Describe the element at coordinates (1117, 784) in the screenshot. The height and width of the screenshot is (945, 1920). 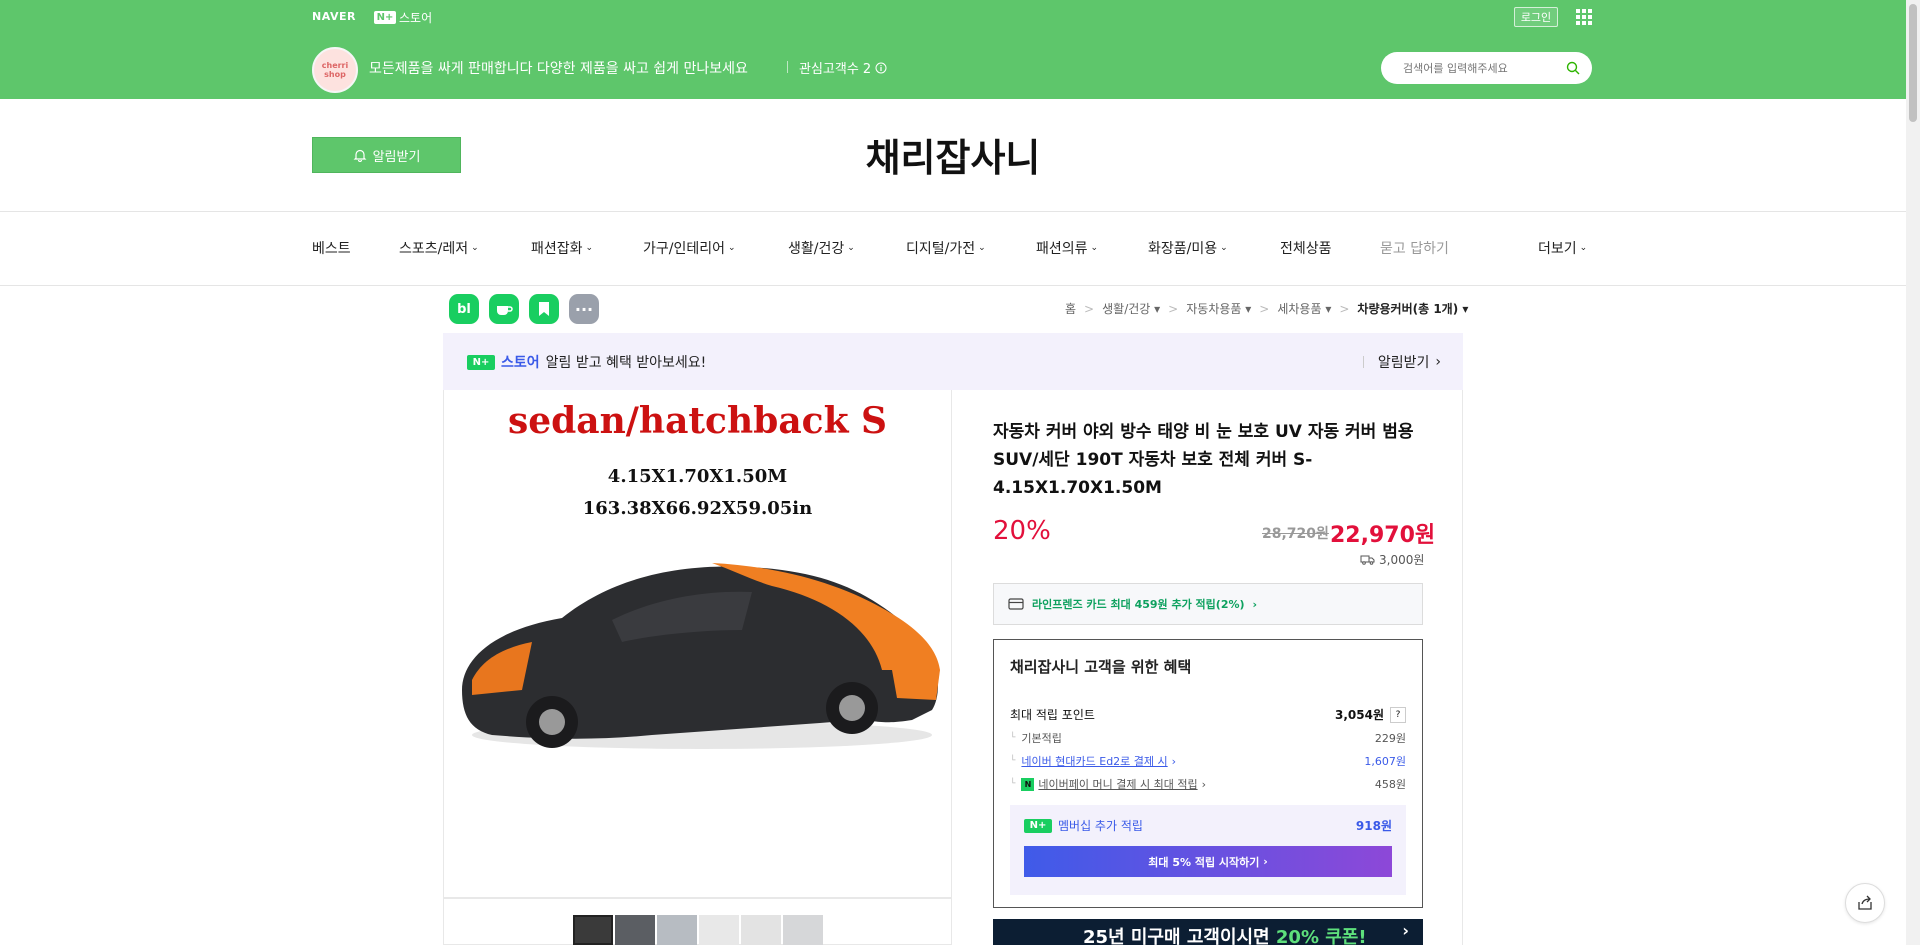
I see `pay-points-link: 네이버페이 머니 결제 시 최대 적립` at that location.